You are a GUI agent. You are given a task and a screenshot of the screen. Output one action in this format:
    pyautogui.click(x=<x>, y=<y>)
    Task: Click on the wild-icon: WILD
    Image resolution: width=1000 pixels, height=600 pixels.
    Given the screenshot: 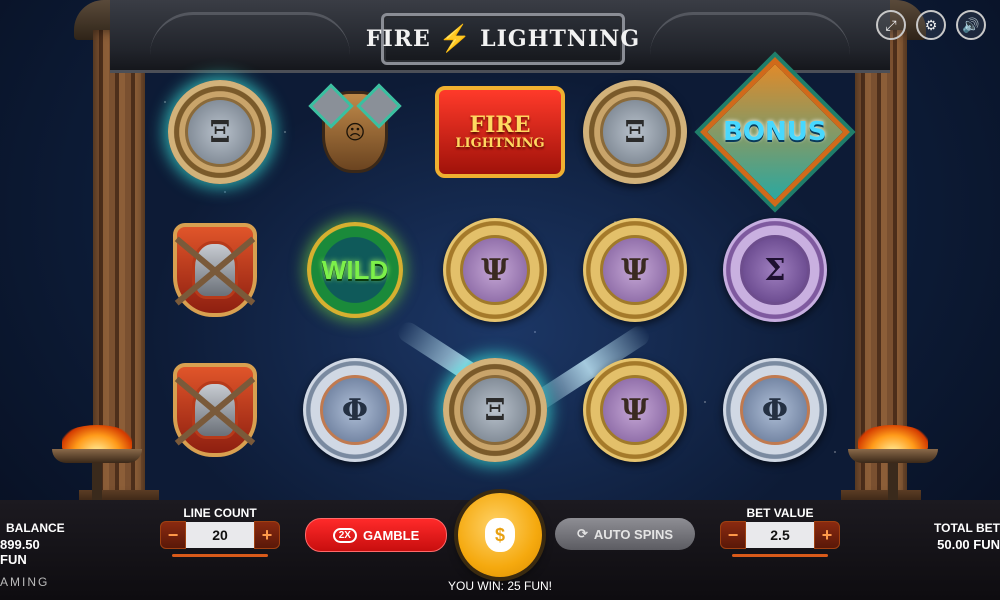 What is the action you would take?
    pyautogui.click(x=355, y=270)
    